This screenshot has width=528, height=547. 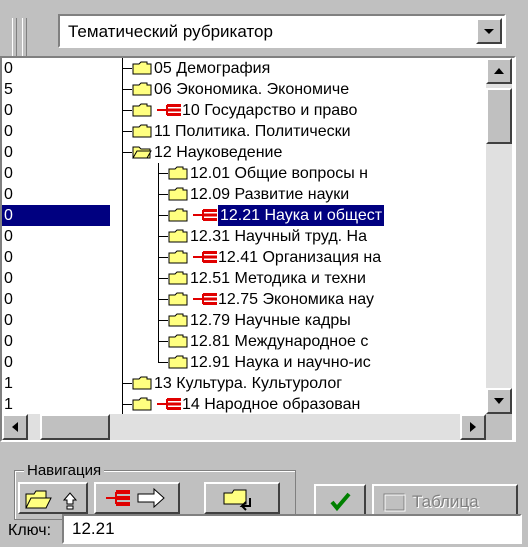 What do you see at coordinates (279, 236) in the screenshot?
I see `tree-node-label: 12.31 Научный труд. На` at bounding box center [279, 236].